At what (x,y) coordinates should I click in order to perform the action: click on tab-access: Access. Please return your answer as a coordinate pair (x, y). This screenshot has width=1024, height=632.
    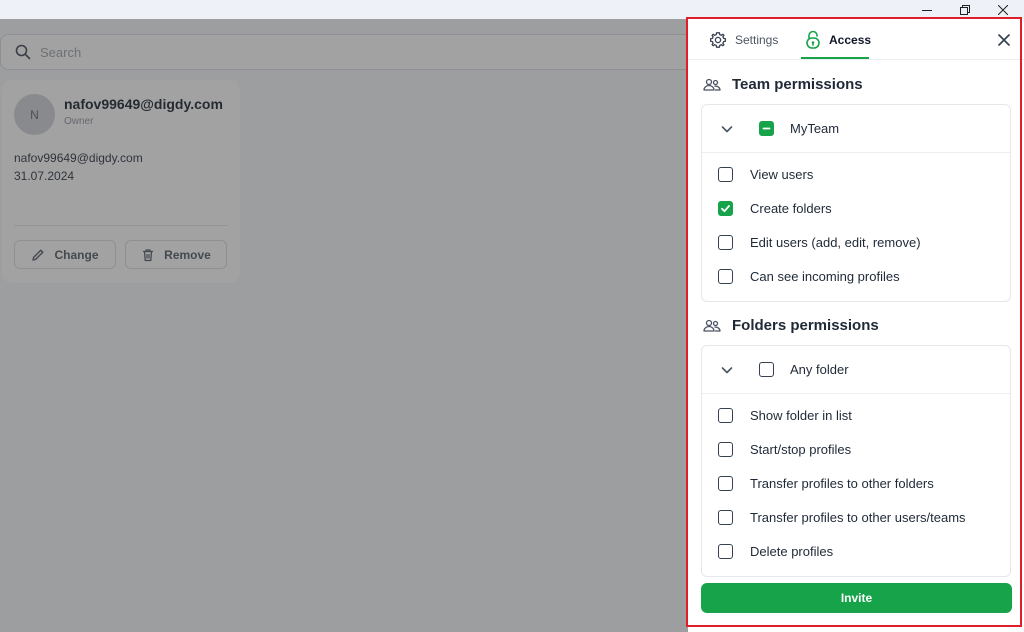
    Looking at the image, I should click on (838, 39).